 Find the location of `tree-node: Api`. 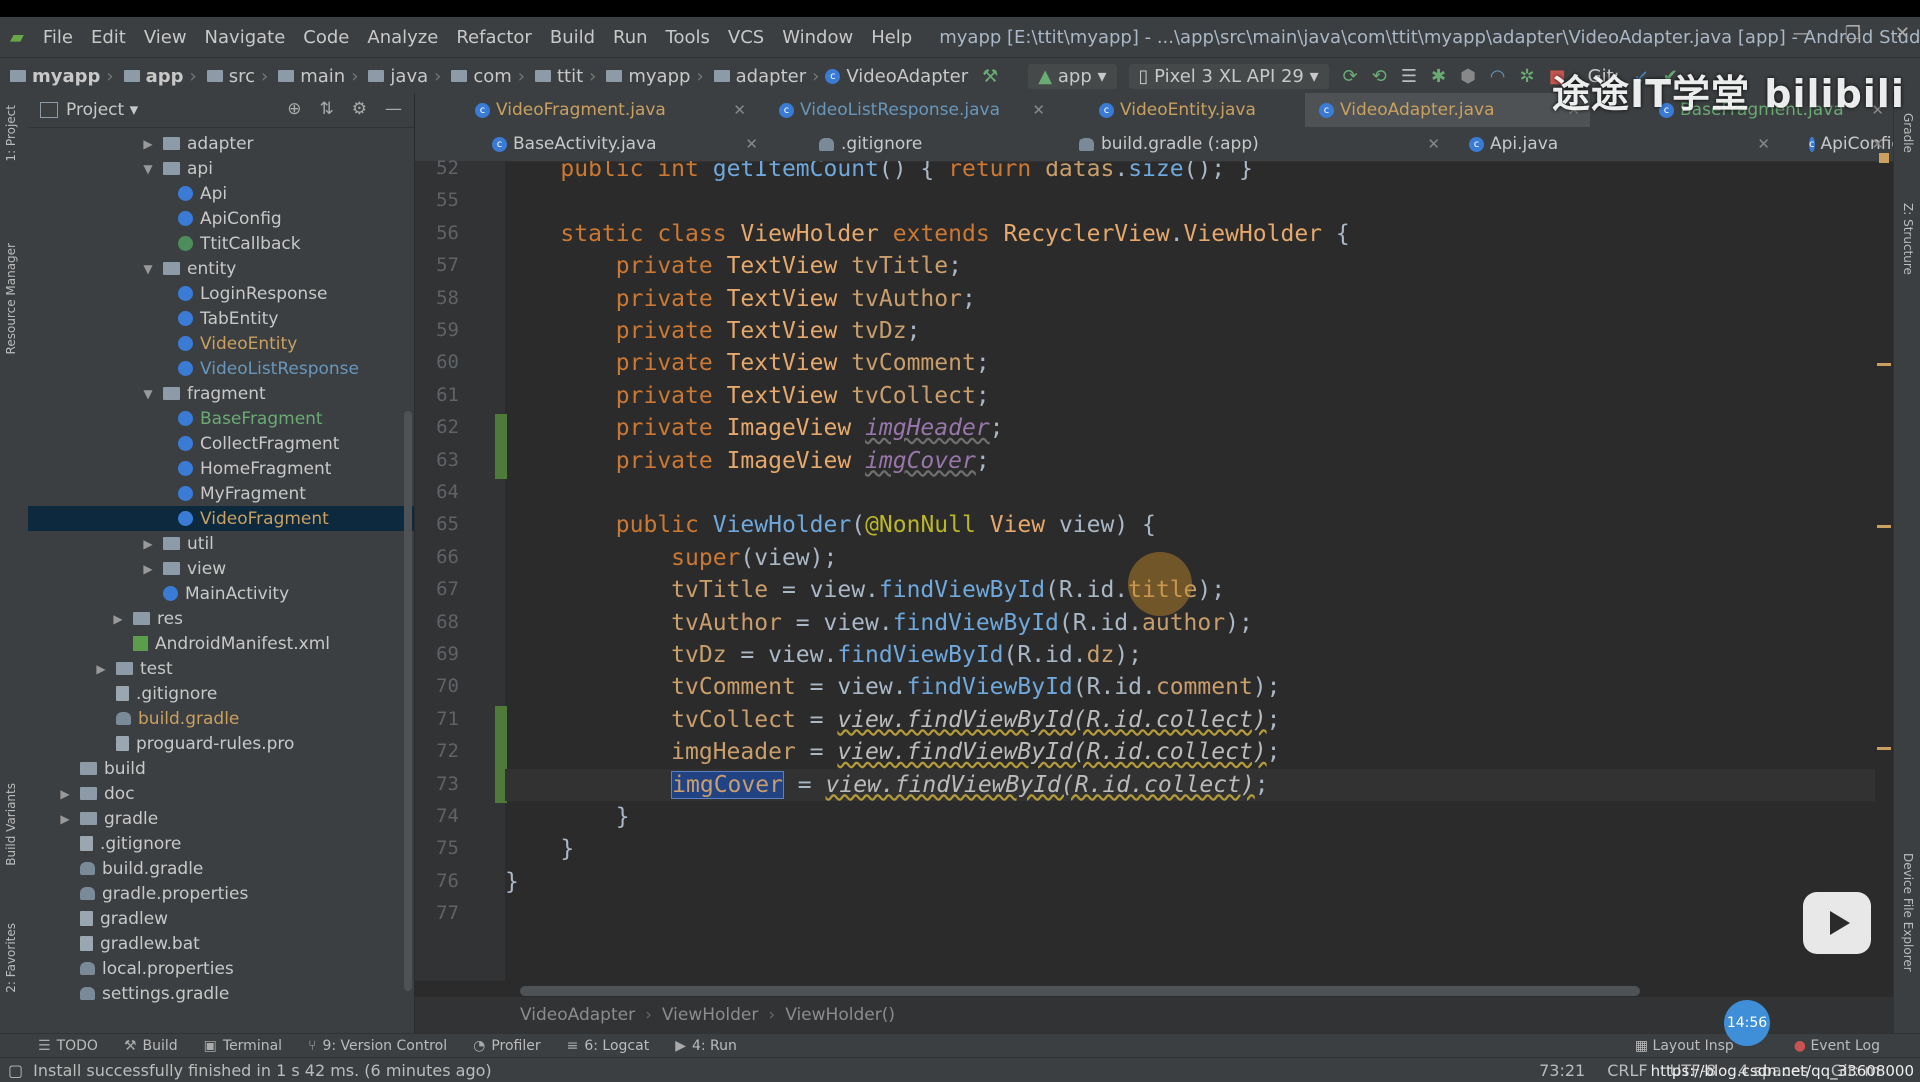

tree-node: Api is located at coordinates (221, 193).